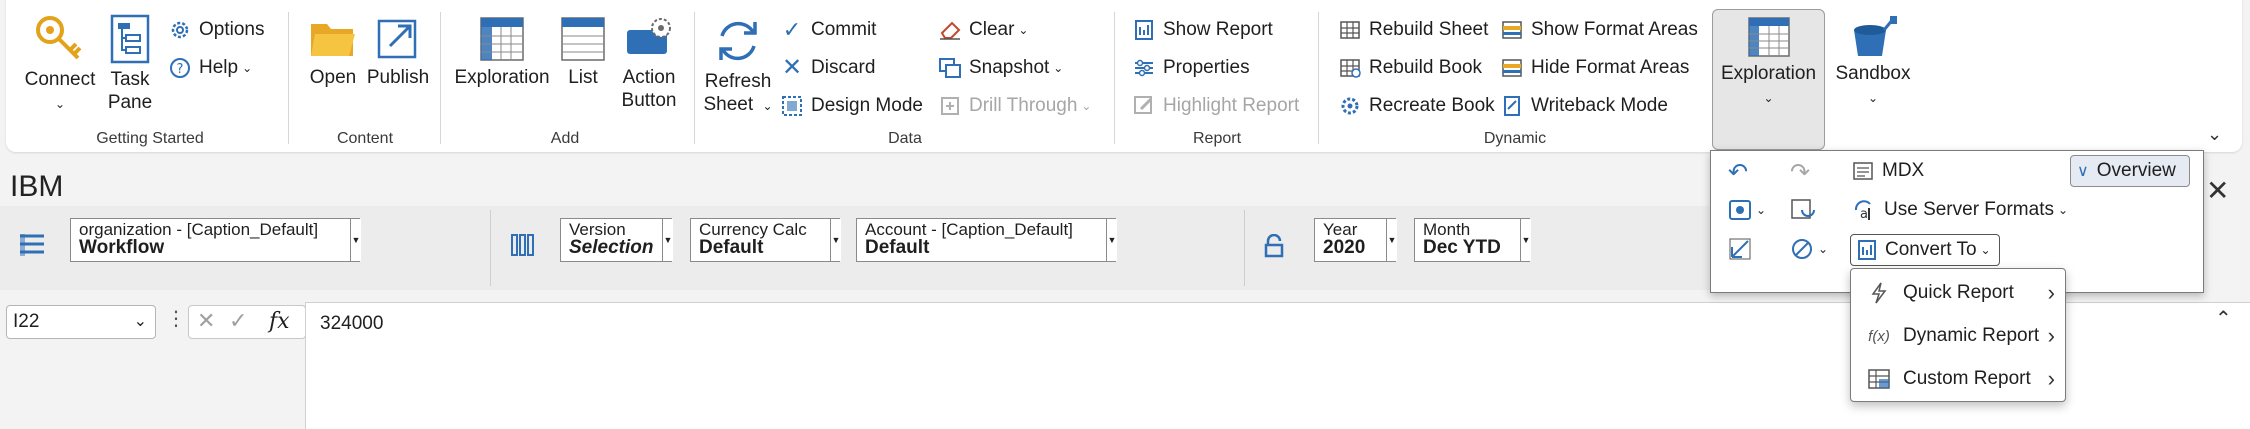  What do you see at coordinates (1879, 293) in the screenshot?
I see `lightning-icon` at bounding box center [1879, 293].